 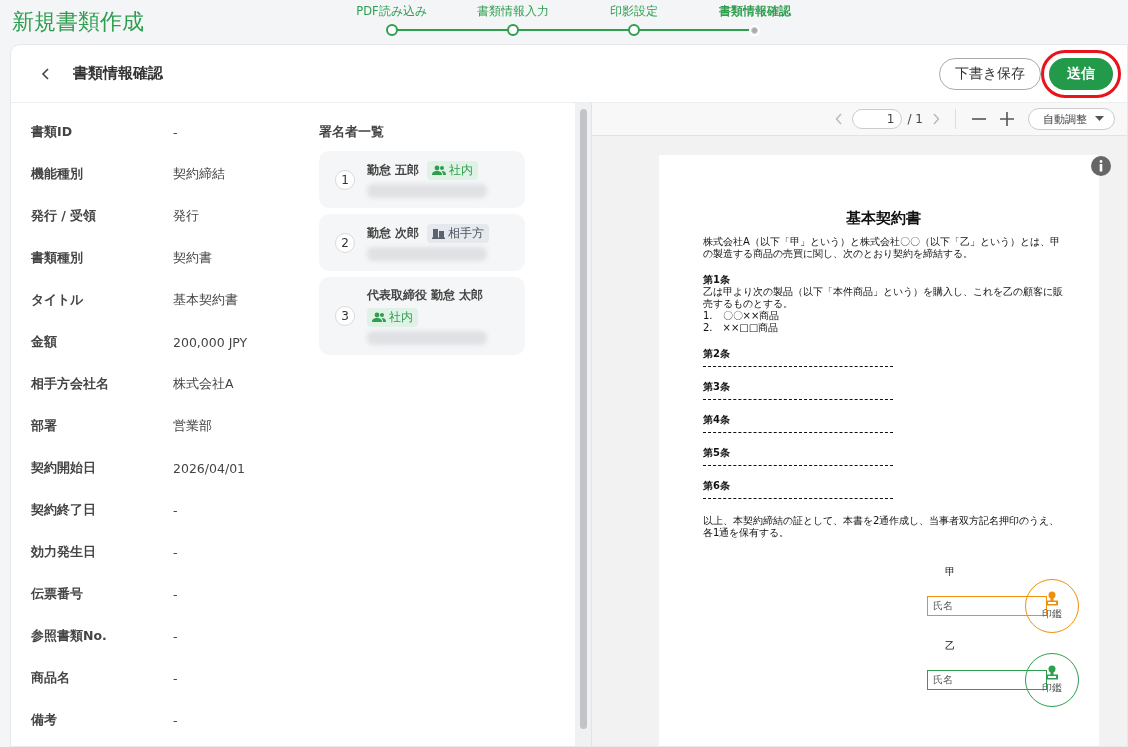 What do you see at coordinates (46, 73) in the screenshot?
I see `back-chevron-icon` at bounding box center [46, 73].